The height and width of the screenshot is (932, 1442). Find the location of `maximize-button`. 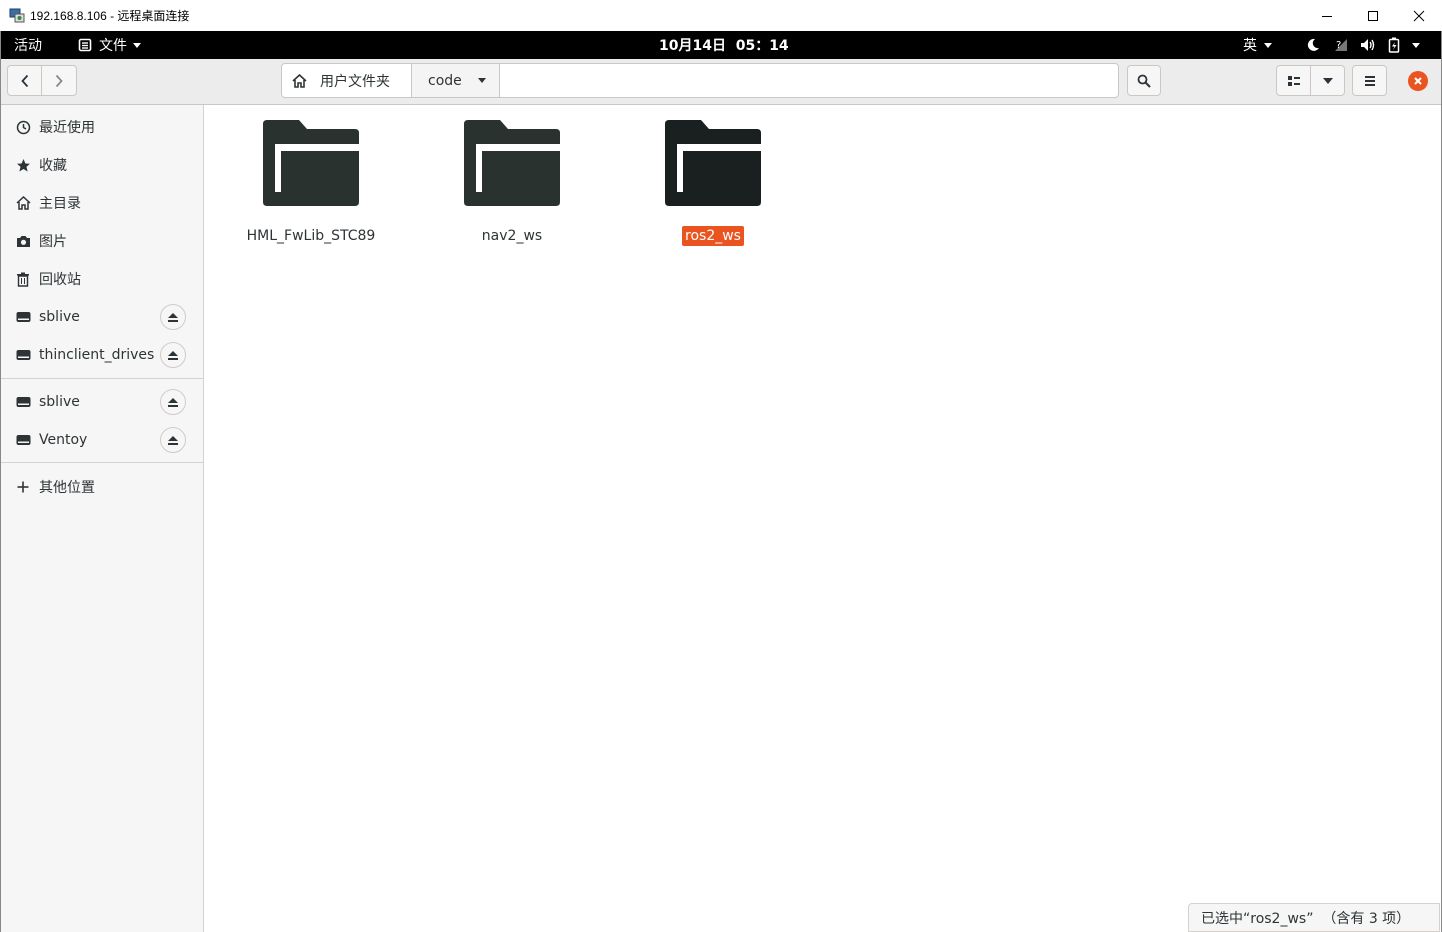

maximize-button is located at coordinates (1373, 15).